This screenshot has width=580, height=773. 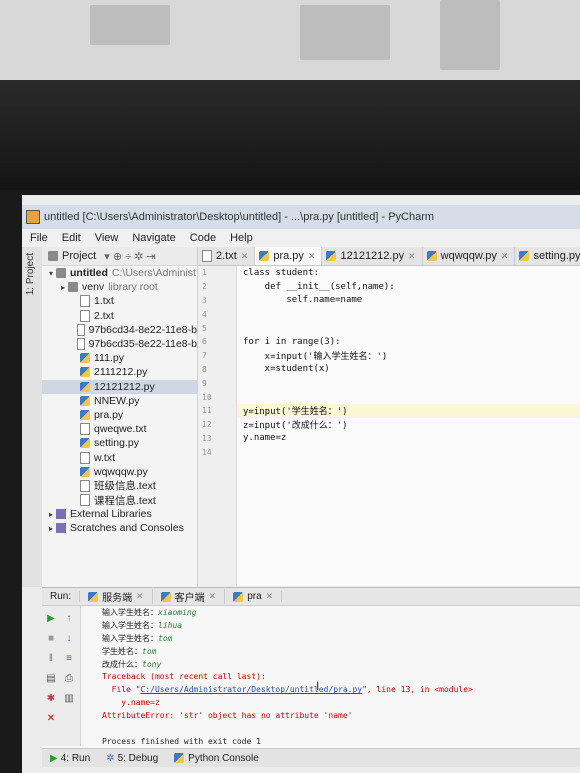 What do you see at coordinates (69, 619) in the screenshot?
I see `up-icon: ↑` at bounding box center [69, 619].